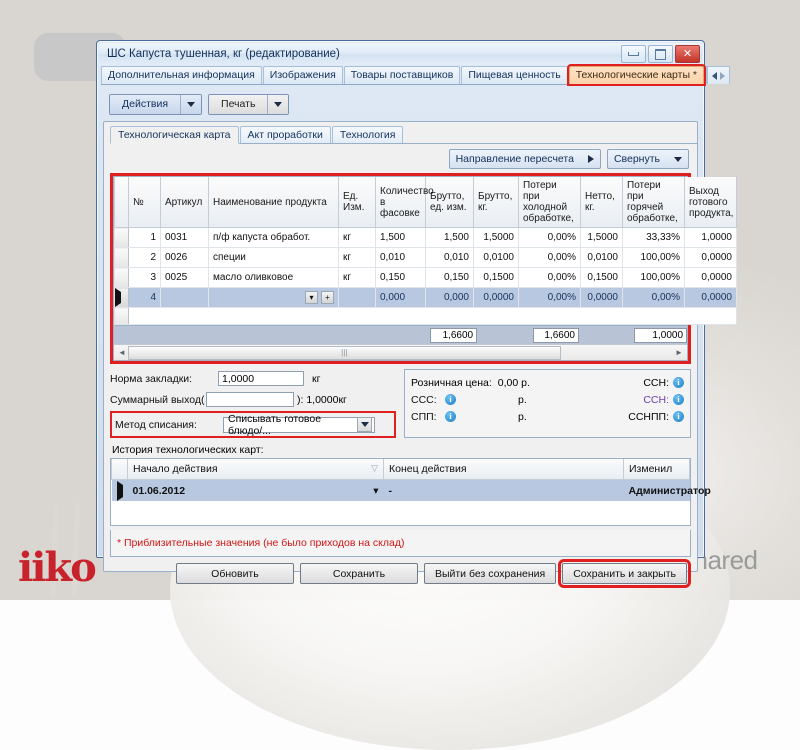 The height and width of the screenshot is (750, 800). I want to click on tab-scroll-controls, so click(719, 75).